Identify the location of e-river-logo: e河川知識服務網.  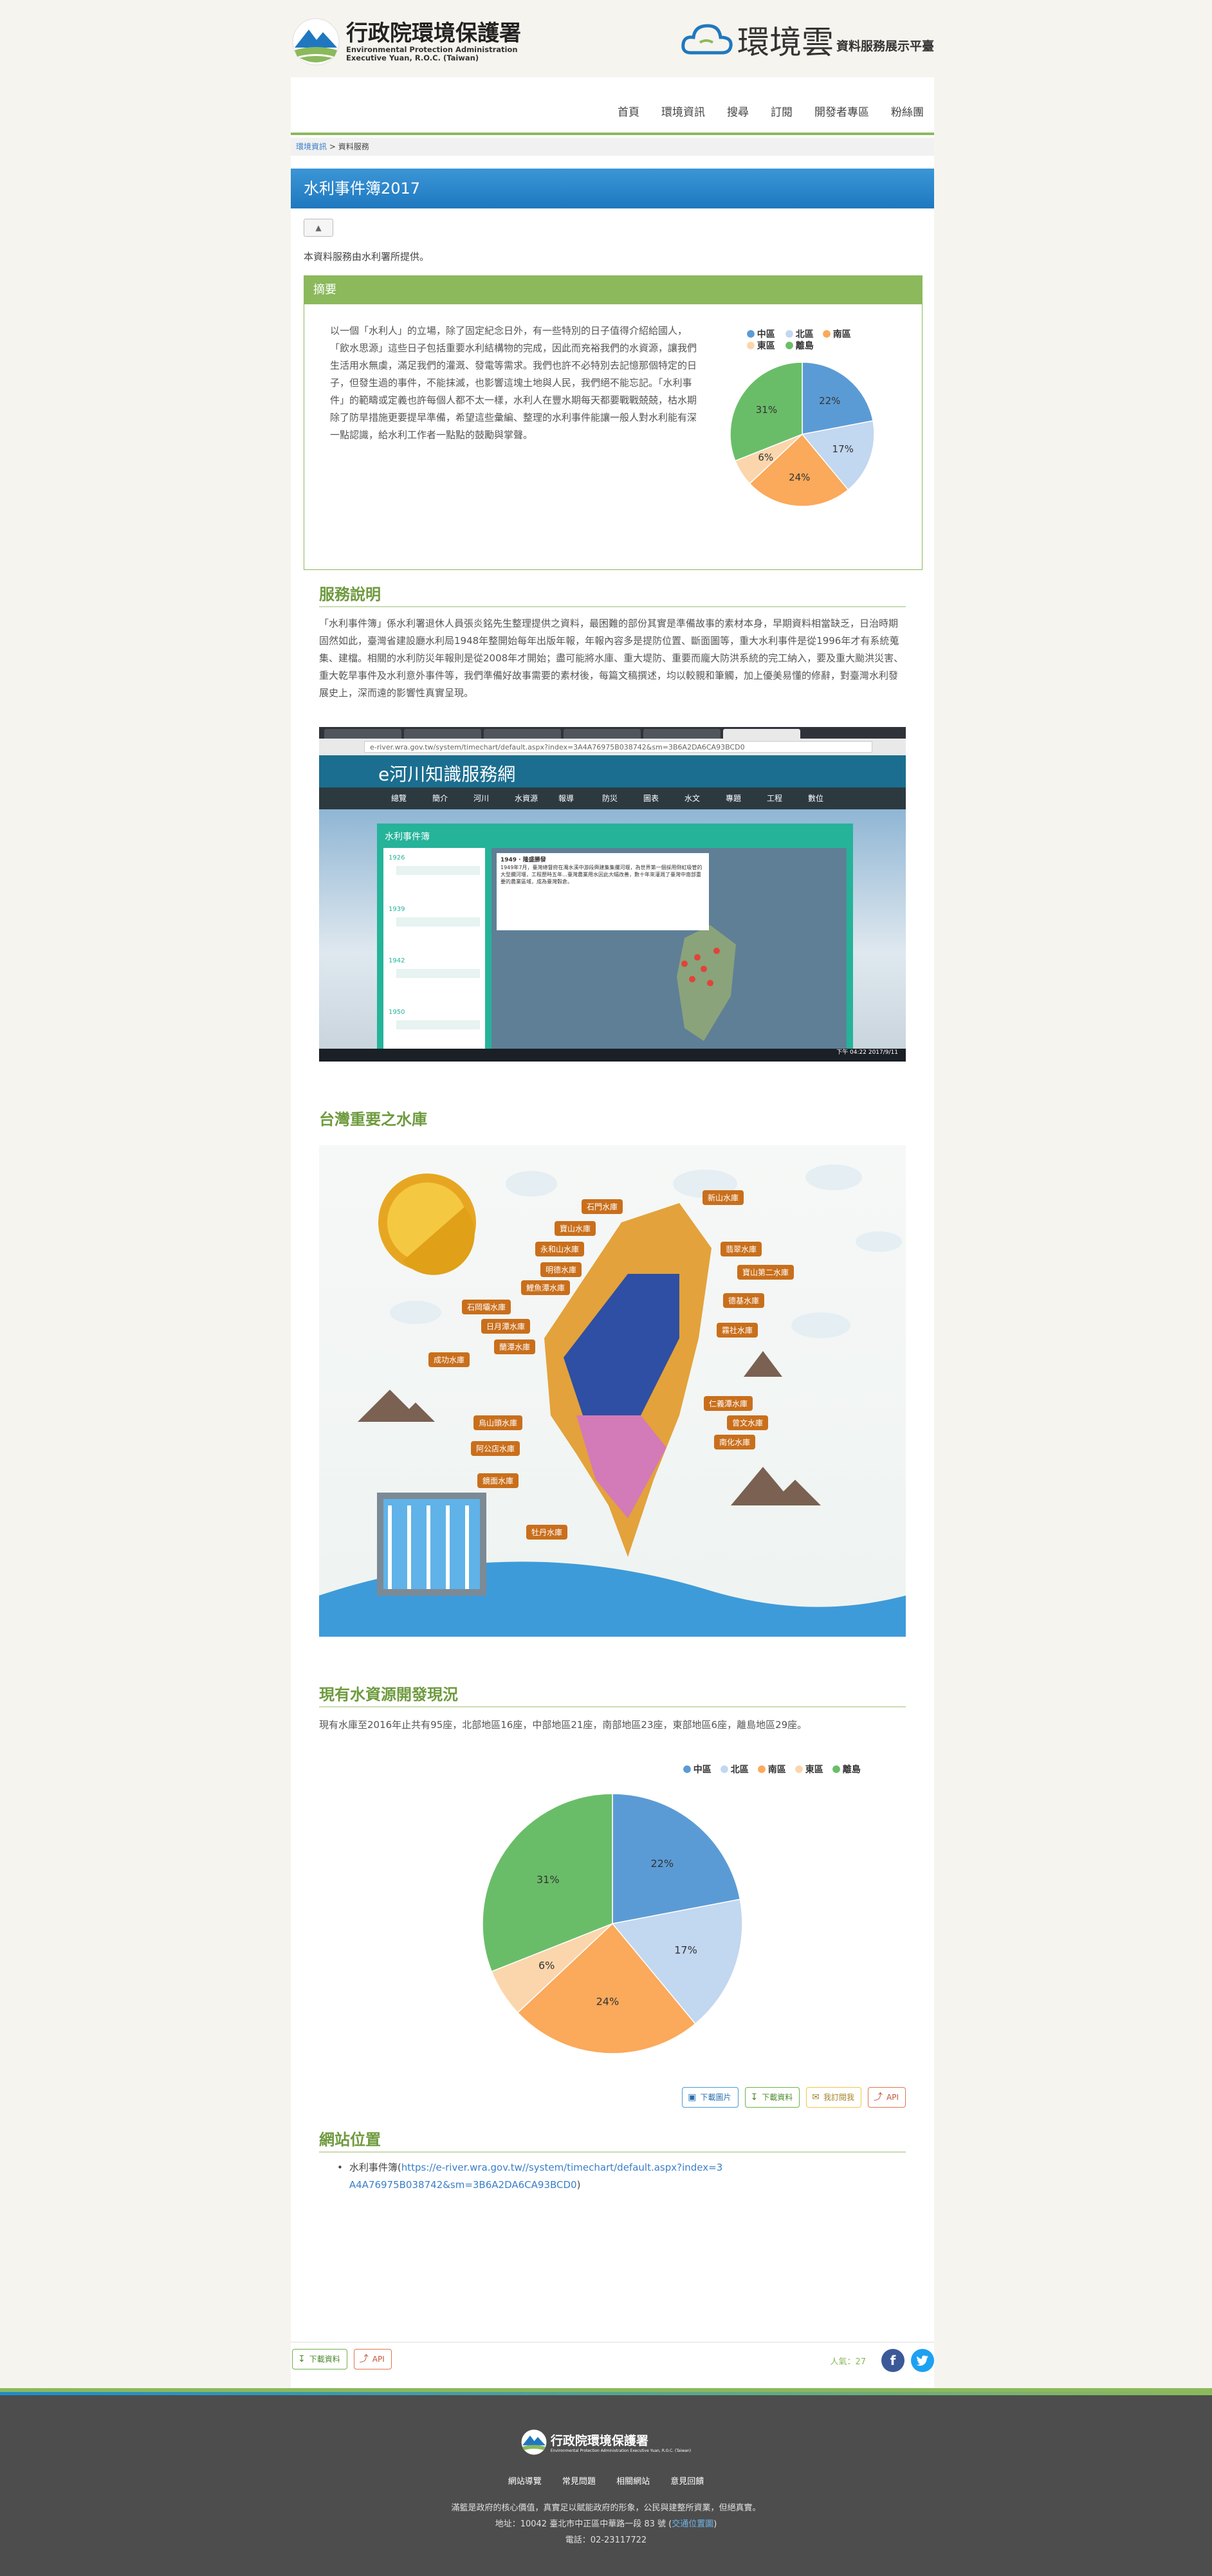
(447, 774).